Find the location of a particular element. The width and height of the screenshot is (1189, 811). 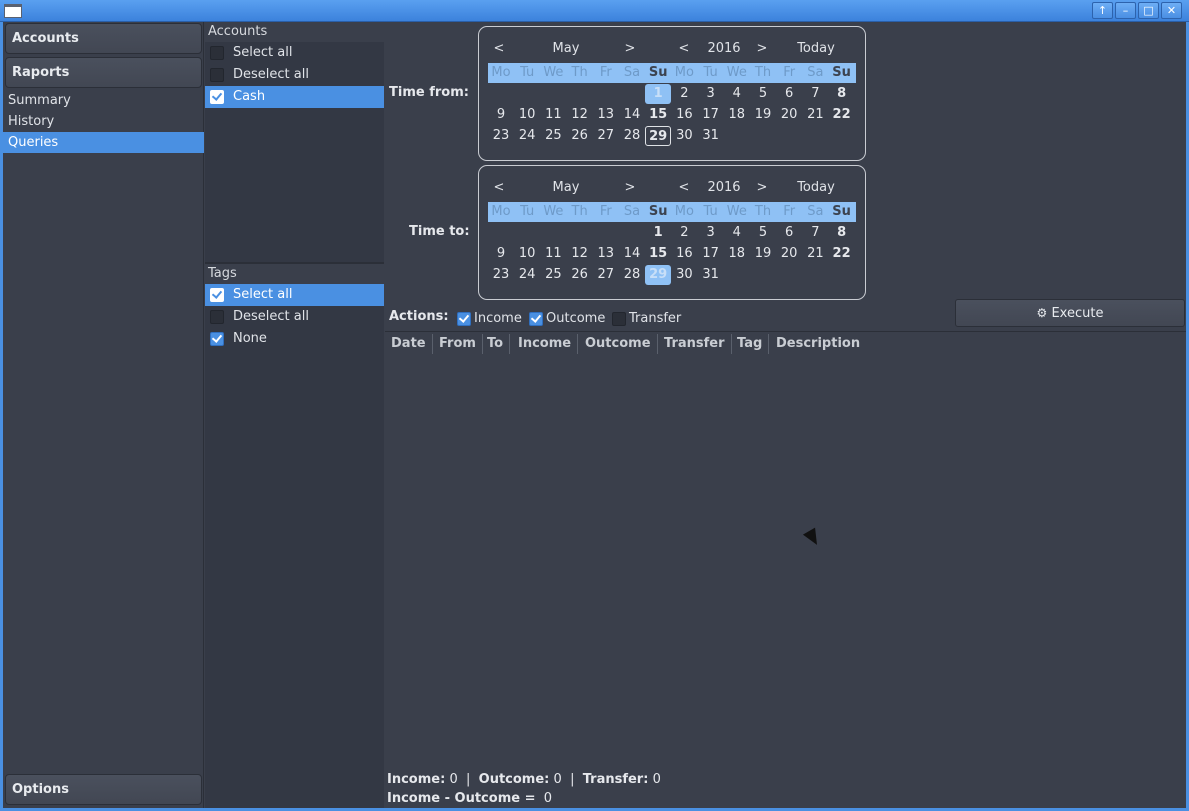

calendar-day: 12 is located at coordinates (580, 115).